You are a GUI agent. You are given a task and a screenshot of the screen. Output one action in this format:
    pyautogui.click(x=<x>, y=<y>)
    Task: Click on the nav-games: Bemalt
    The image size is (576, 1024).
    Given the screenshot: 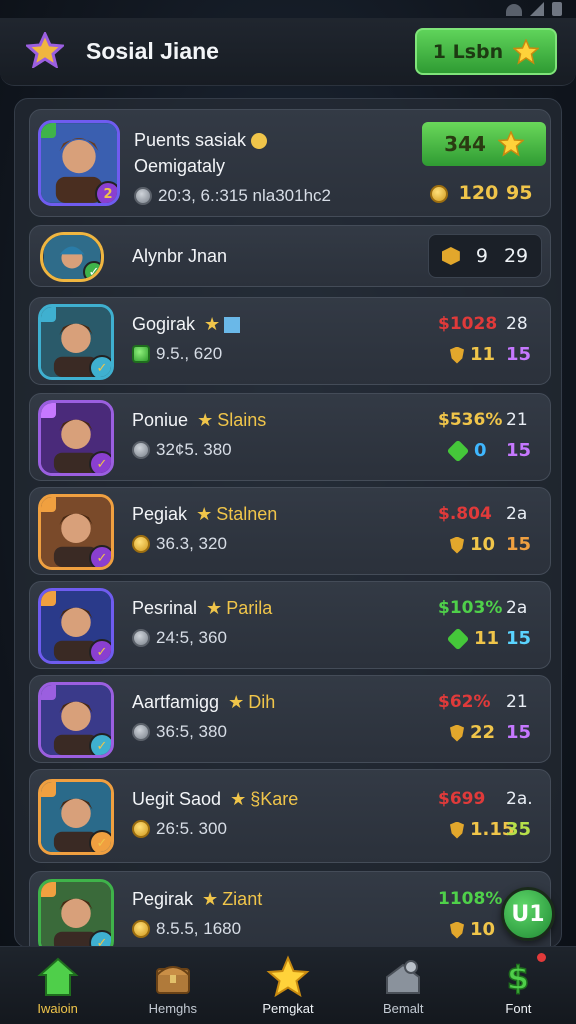 What is the action you would take?
    pyautogui.click(x=403, y=985)
    